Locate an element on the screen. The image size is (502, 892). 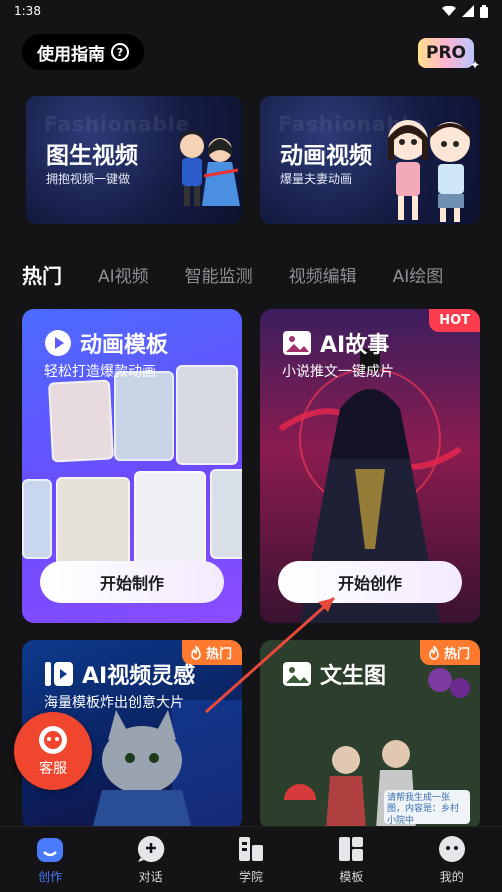
tab-video-edit: 视频编辑 is located at coordinates (323, 274).